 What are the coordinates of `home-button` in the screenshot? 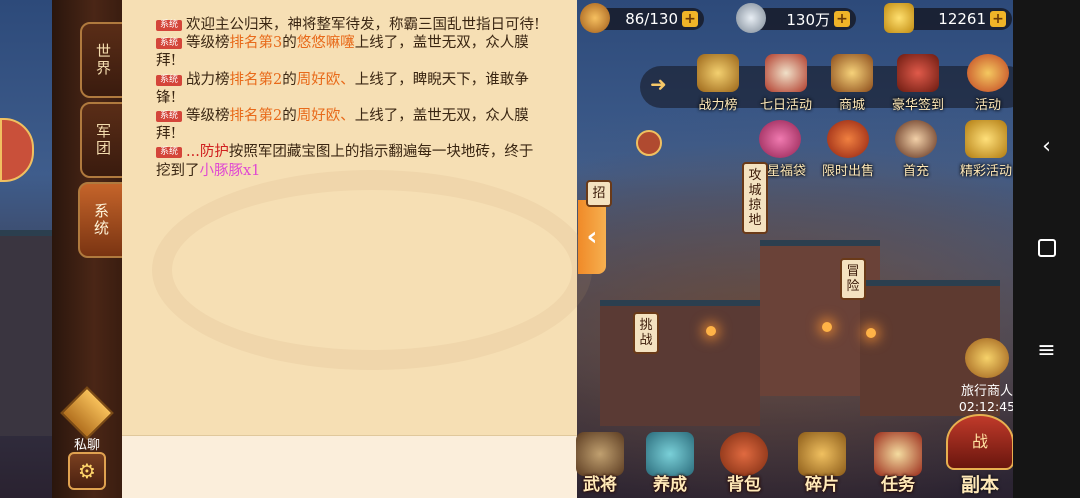 It's located at (1046, 248).